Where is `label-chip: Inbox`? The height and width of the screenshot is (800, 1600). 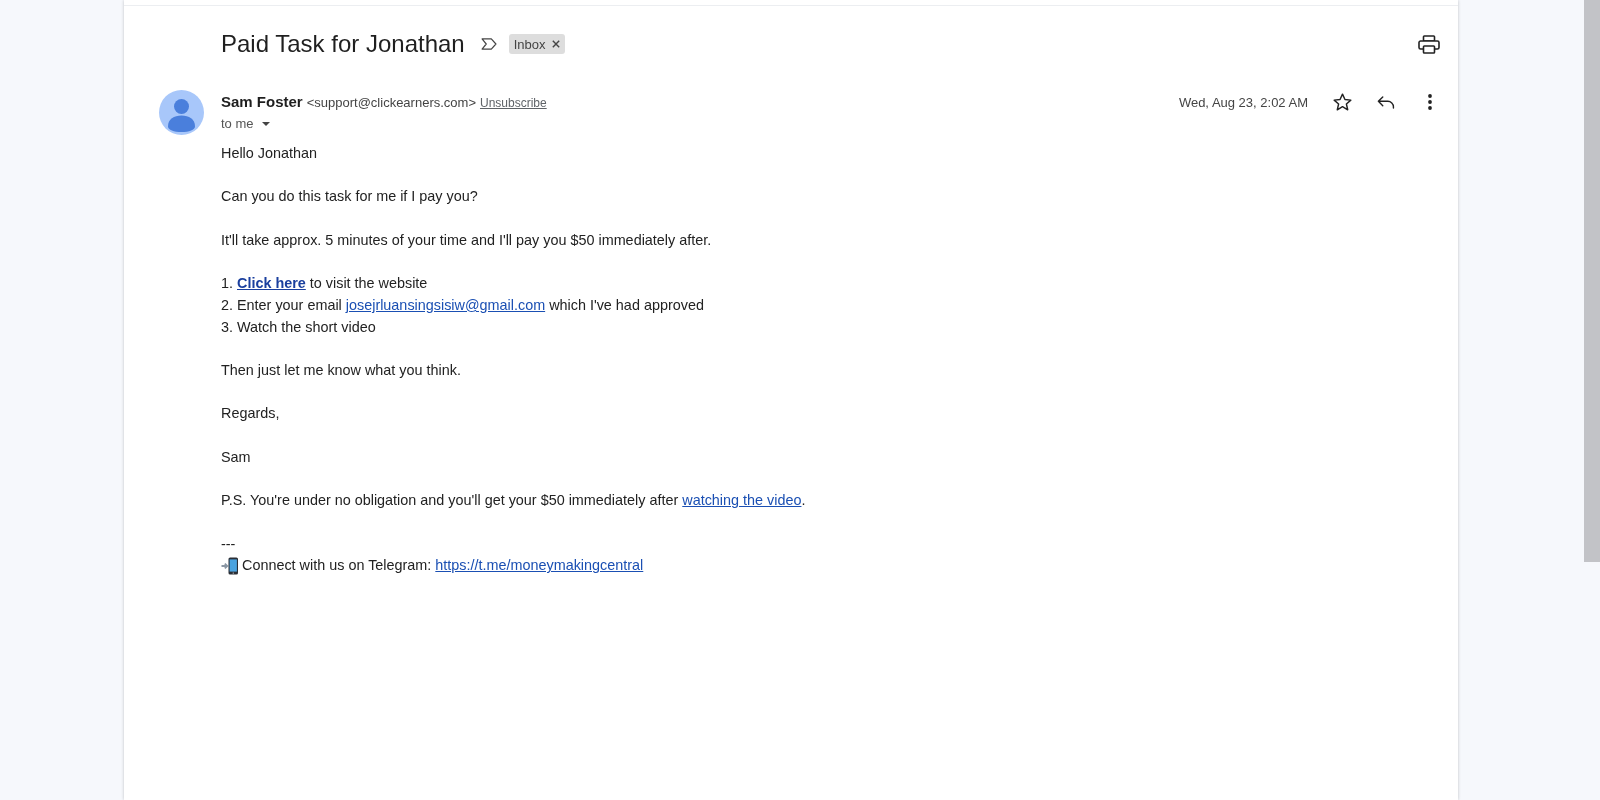 label-chip: Inbox is located at coordinates (536, 44).